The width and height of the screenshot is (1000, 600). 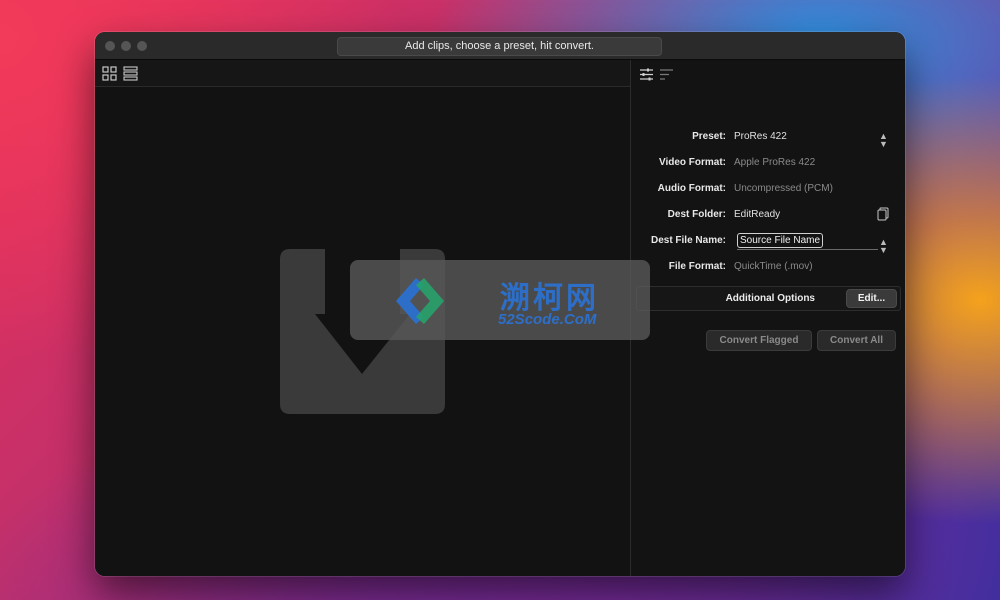 I want to click on preset-stepper-icon: ▲ ▼, so click(x=883, y=140).